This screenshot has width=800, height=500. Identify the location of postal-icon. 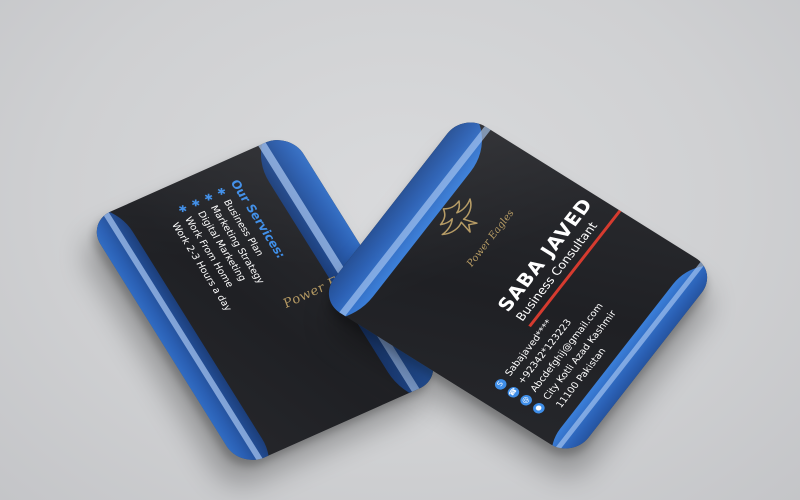
(552, 416).